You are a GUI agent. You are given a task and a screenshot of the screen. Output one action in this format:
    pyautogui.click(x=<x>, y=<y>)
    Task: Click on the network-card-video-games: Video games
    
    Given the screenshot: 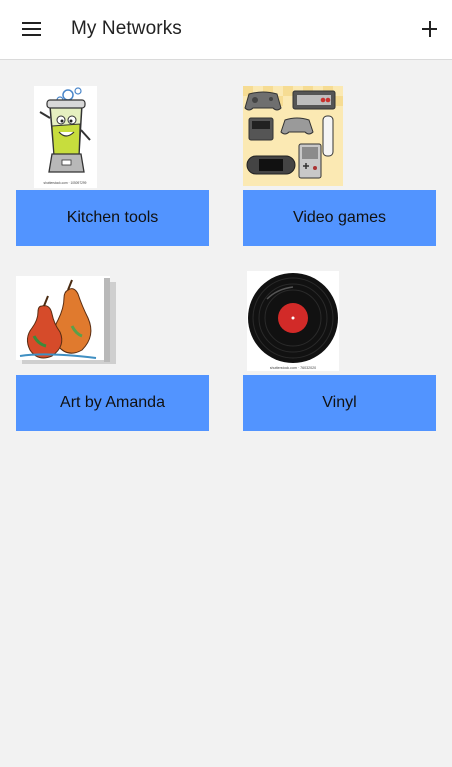 What is the action you would take?
    pyautogui.click(x=339, y=165)
    